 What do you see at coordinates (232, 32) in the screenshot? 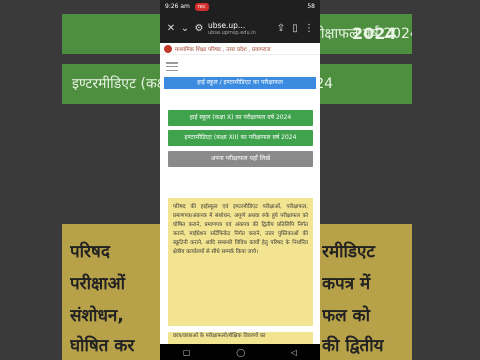
I see `url-subtext: ubse.upmsp.edu.in` at bounding box center [232, 32].